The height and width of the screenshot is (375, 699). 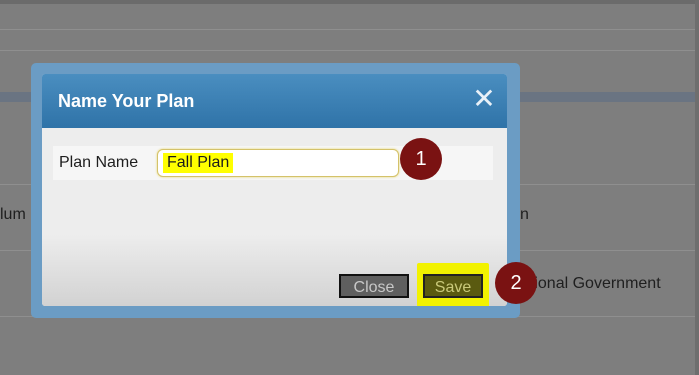 I want to click on top-bar, so click(x=349, y=2).